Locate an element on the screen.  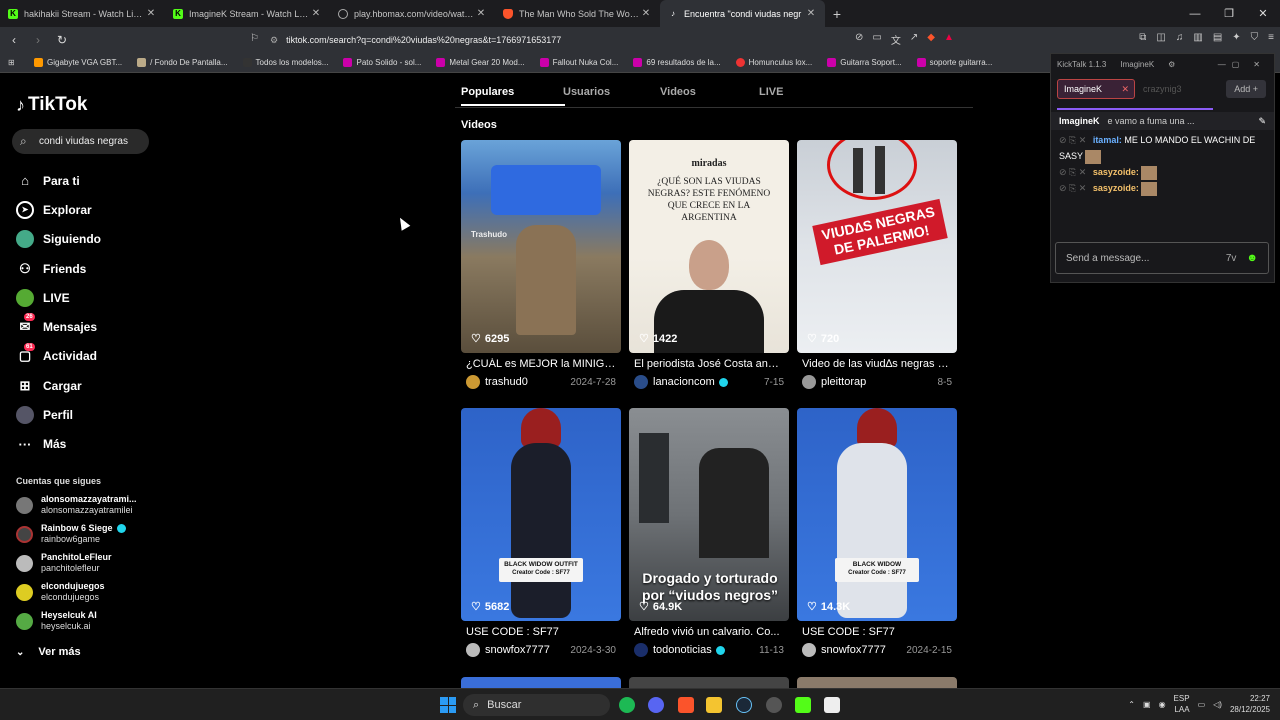
video-author: pleittorap is located at coordinates (879, 382).